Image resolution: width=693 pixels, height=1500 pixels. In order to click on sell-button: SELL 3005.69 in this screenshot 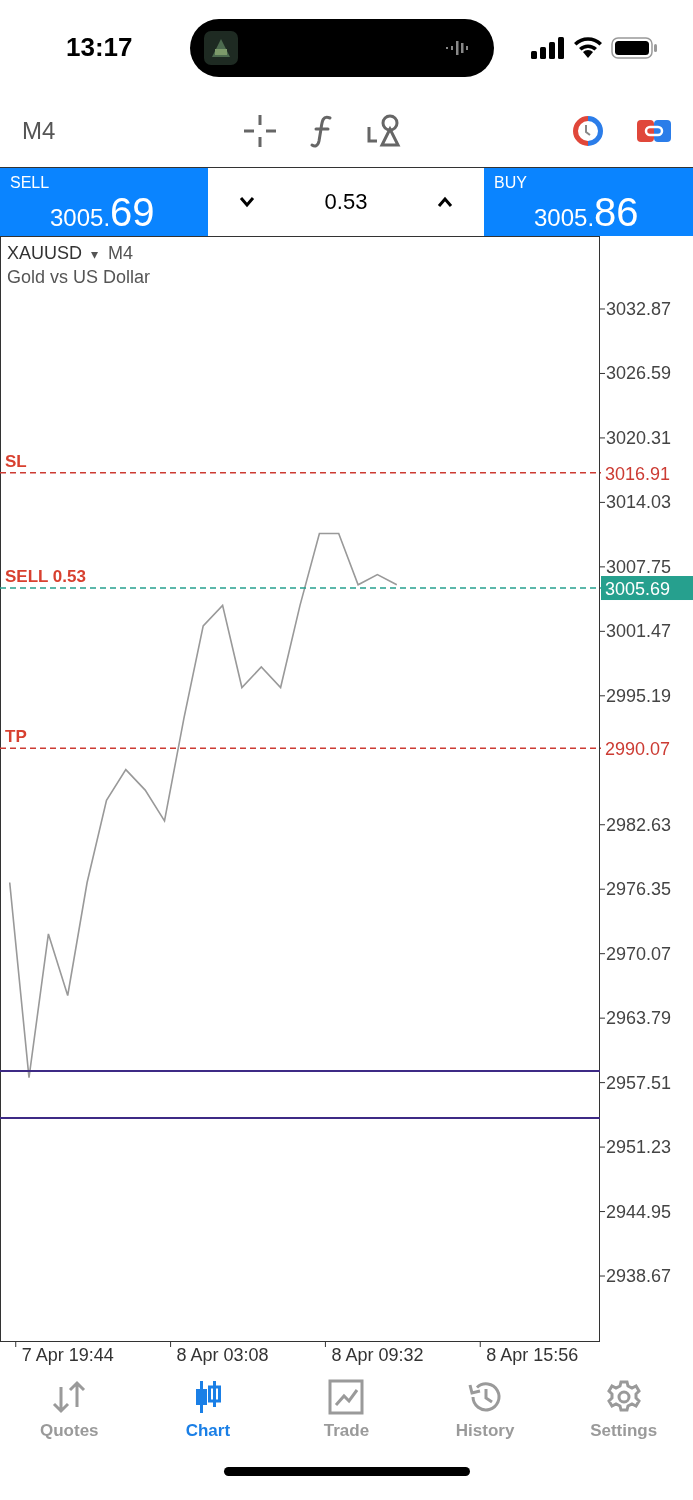, I will do `click(104, 202)`.